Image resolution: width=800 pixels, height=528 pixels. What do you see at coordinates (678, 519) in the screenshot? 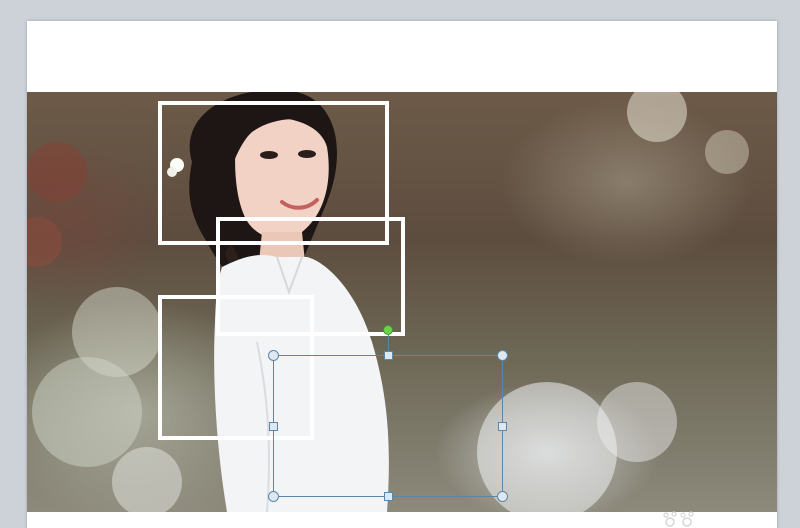
I see `paw-watermark-icon` at bounding box center [678, 519].